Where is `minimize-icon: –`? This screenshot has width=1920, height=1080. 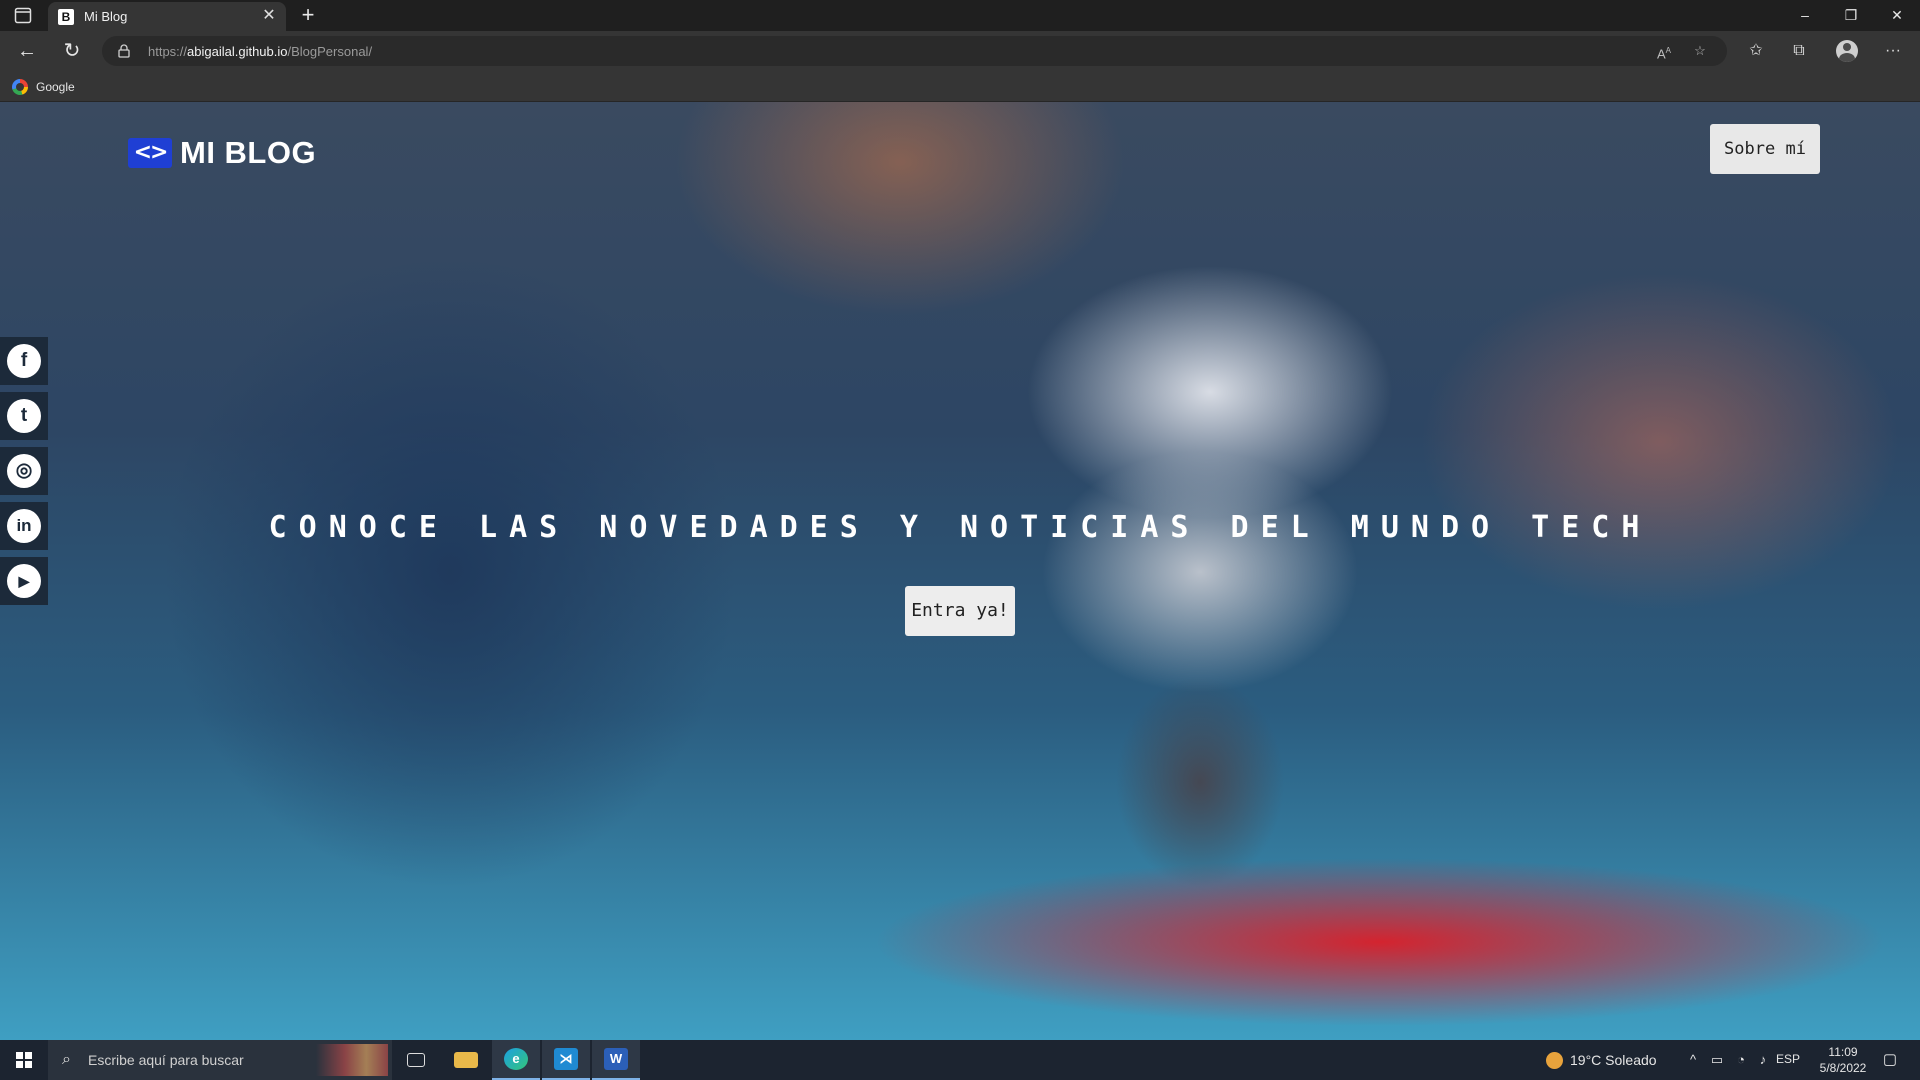
minimize-icon: – is located at coordinates (1805, 15).